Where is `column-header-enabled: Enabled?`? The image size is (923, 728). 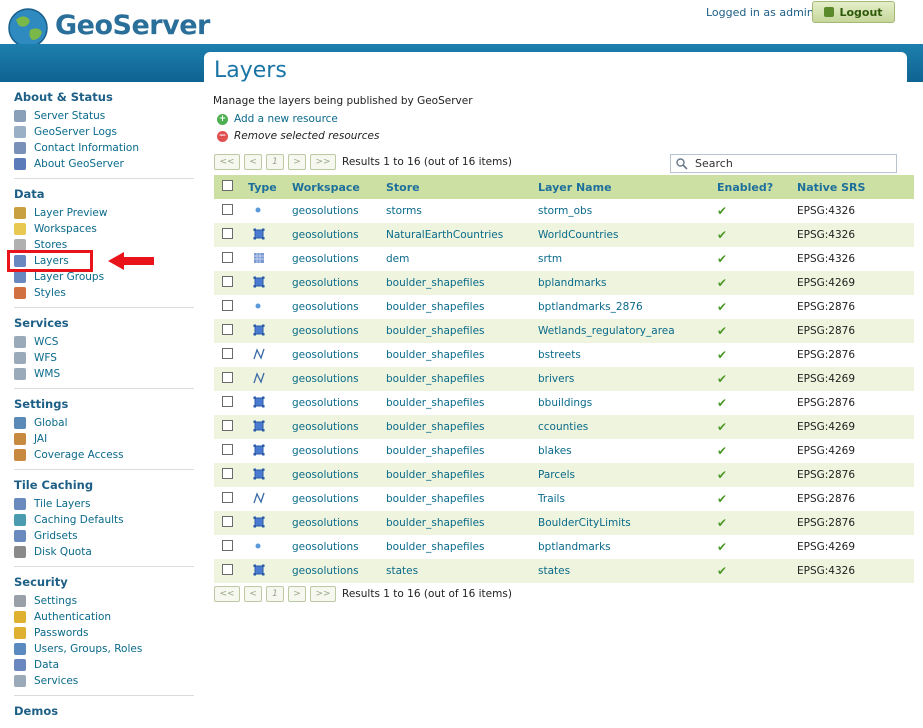
column-header-enabled: Enabled? is located at coordinates (757, 187).